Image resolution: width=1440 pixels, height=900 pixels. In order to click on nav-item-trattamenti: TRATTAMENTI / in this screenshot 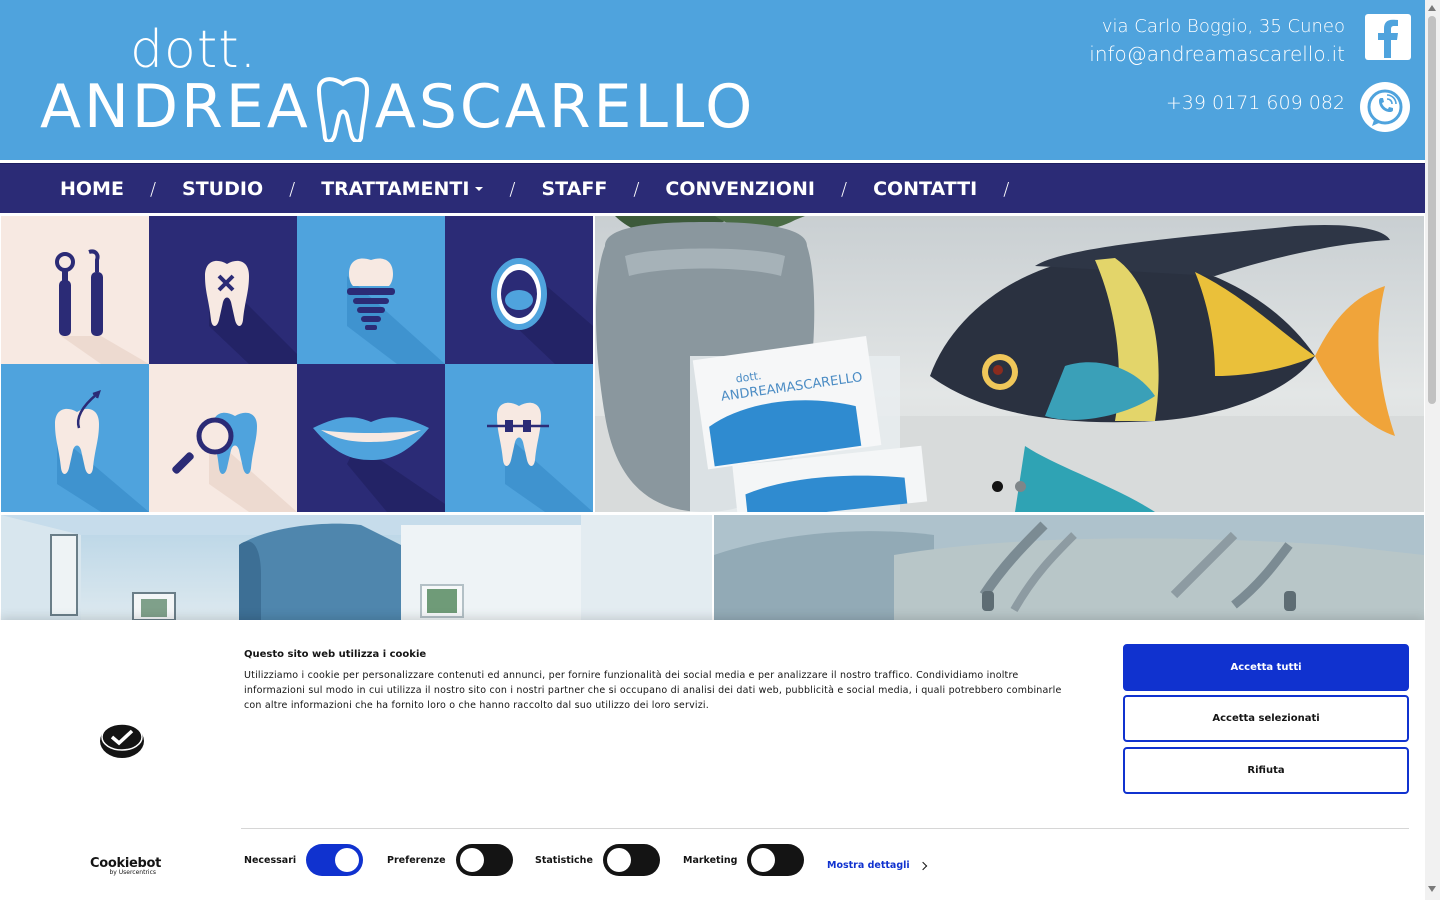, I will do `click(431, 189)`.